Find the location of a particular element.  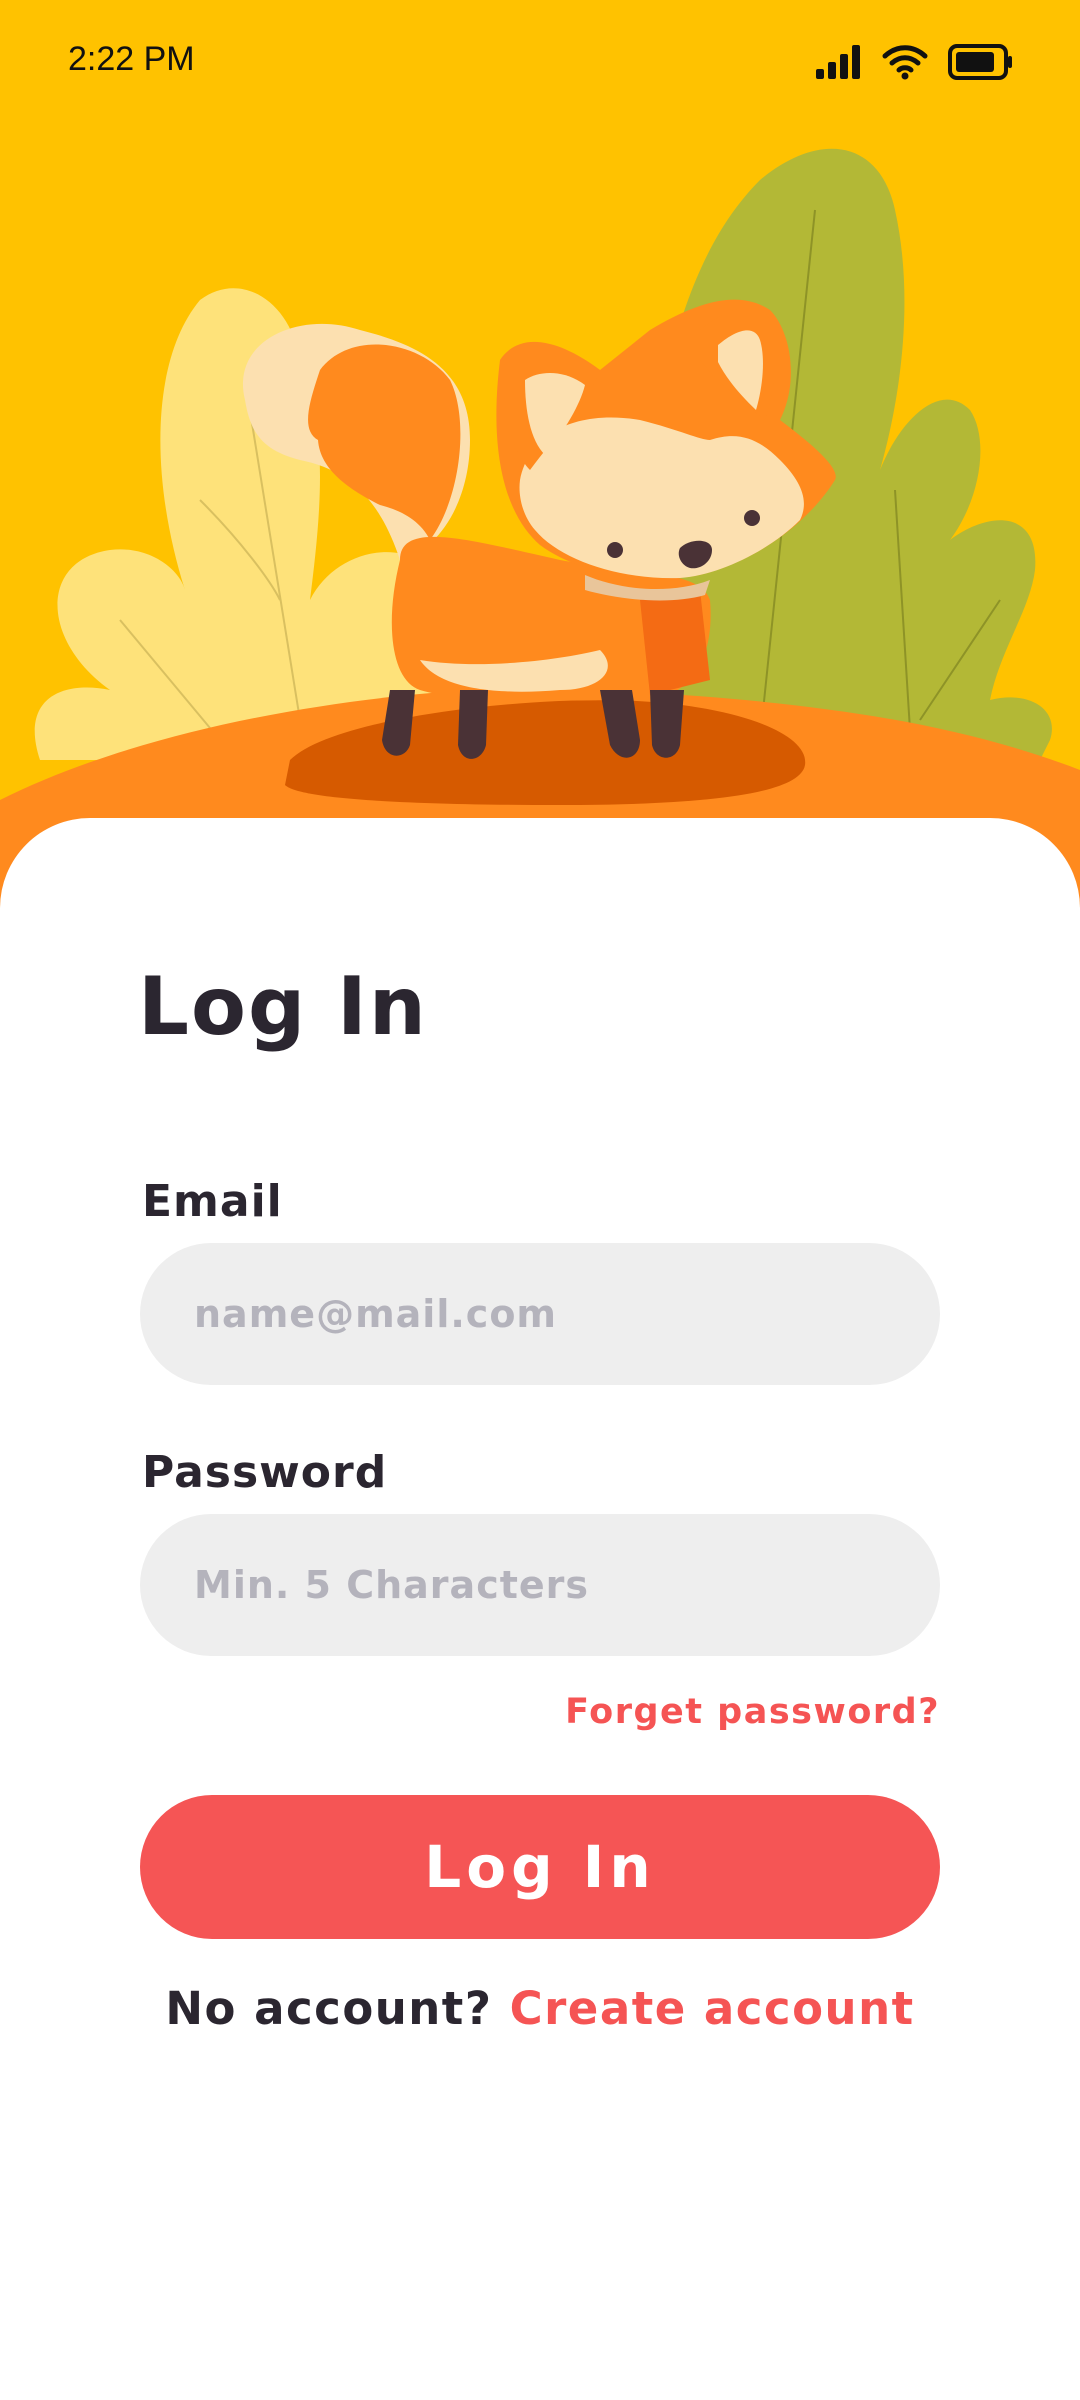

signup-row: No account? Create account is located at coordinates (540, 2008).